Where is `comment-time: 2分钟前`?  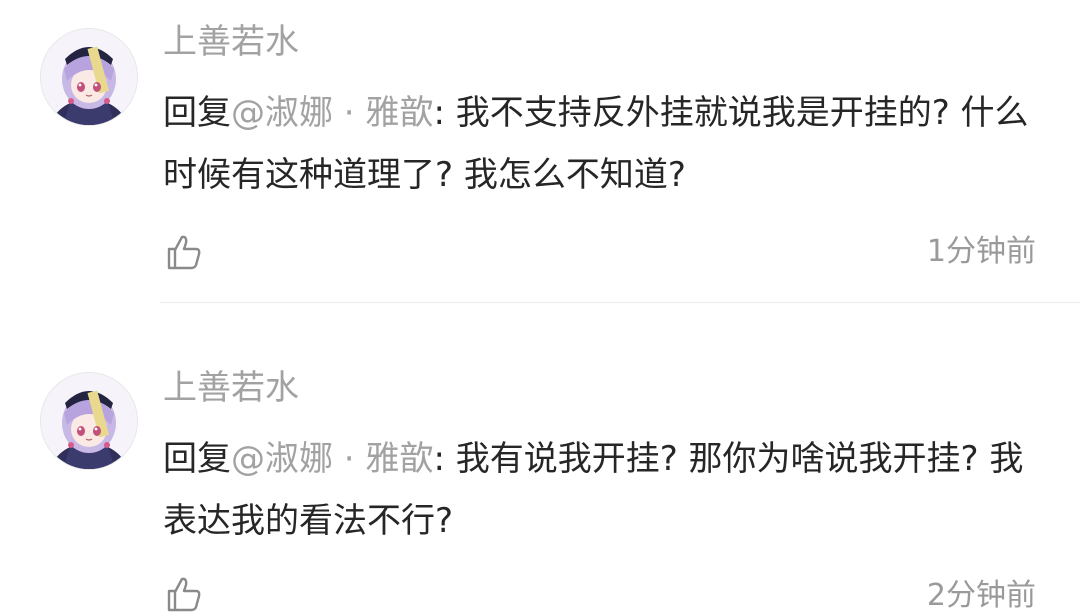
comment-time: 2分钟前 is located at coordinates (981, 595).